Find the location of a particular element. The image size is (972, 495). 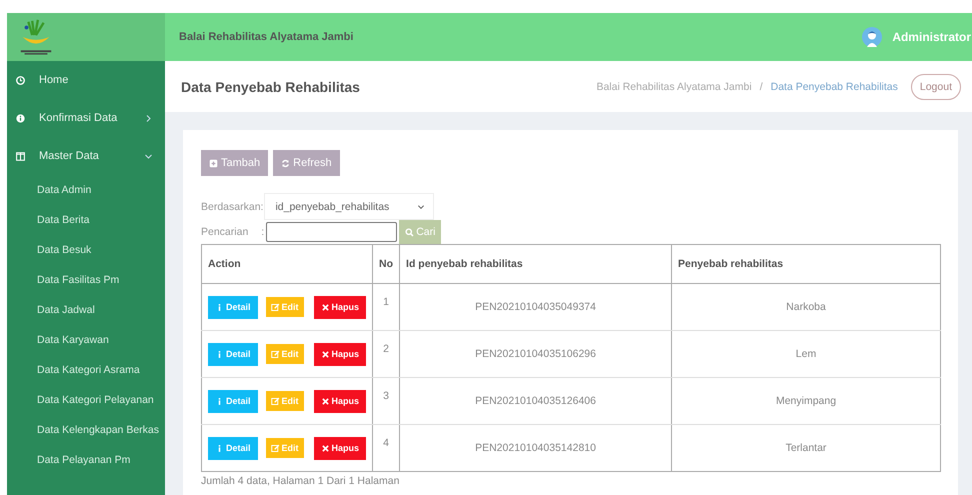

chevron-down-icon is located at coordinates (421, 206).